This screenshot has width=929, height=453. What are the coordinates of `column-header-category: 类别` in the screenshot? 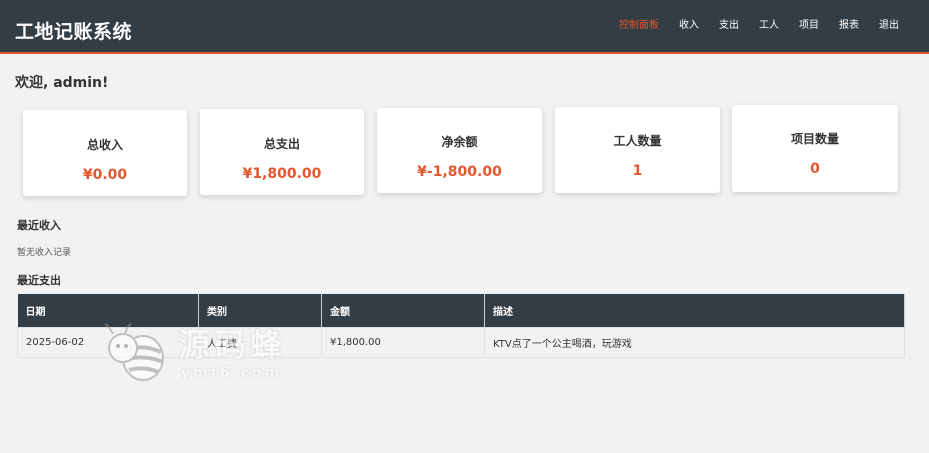 It's located at (260, 310).